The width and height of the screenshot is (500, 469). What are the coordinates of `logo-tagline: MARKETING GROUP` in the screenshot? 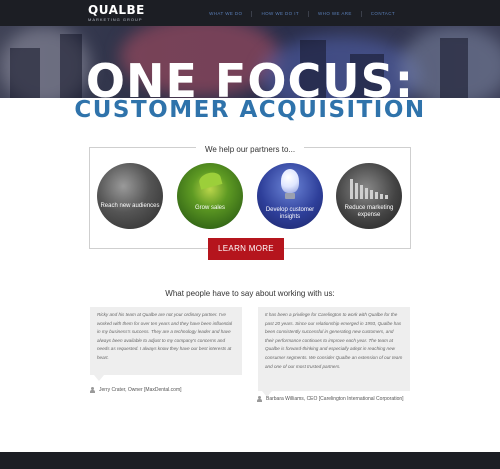 It's located at (115, 19).